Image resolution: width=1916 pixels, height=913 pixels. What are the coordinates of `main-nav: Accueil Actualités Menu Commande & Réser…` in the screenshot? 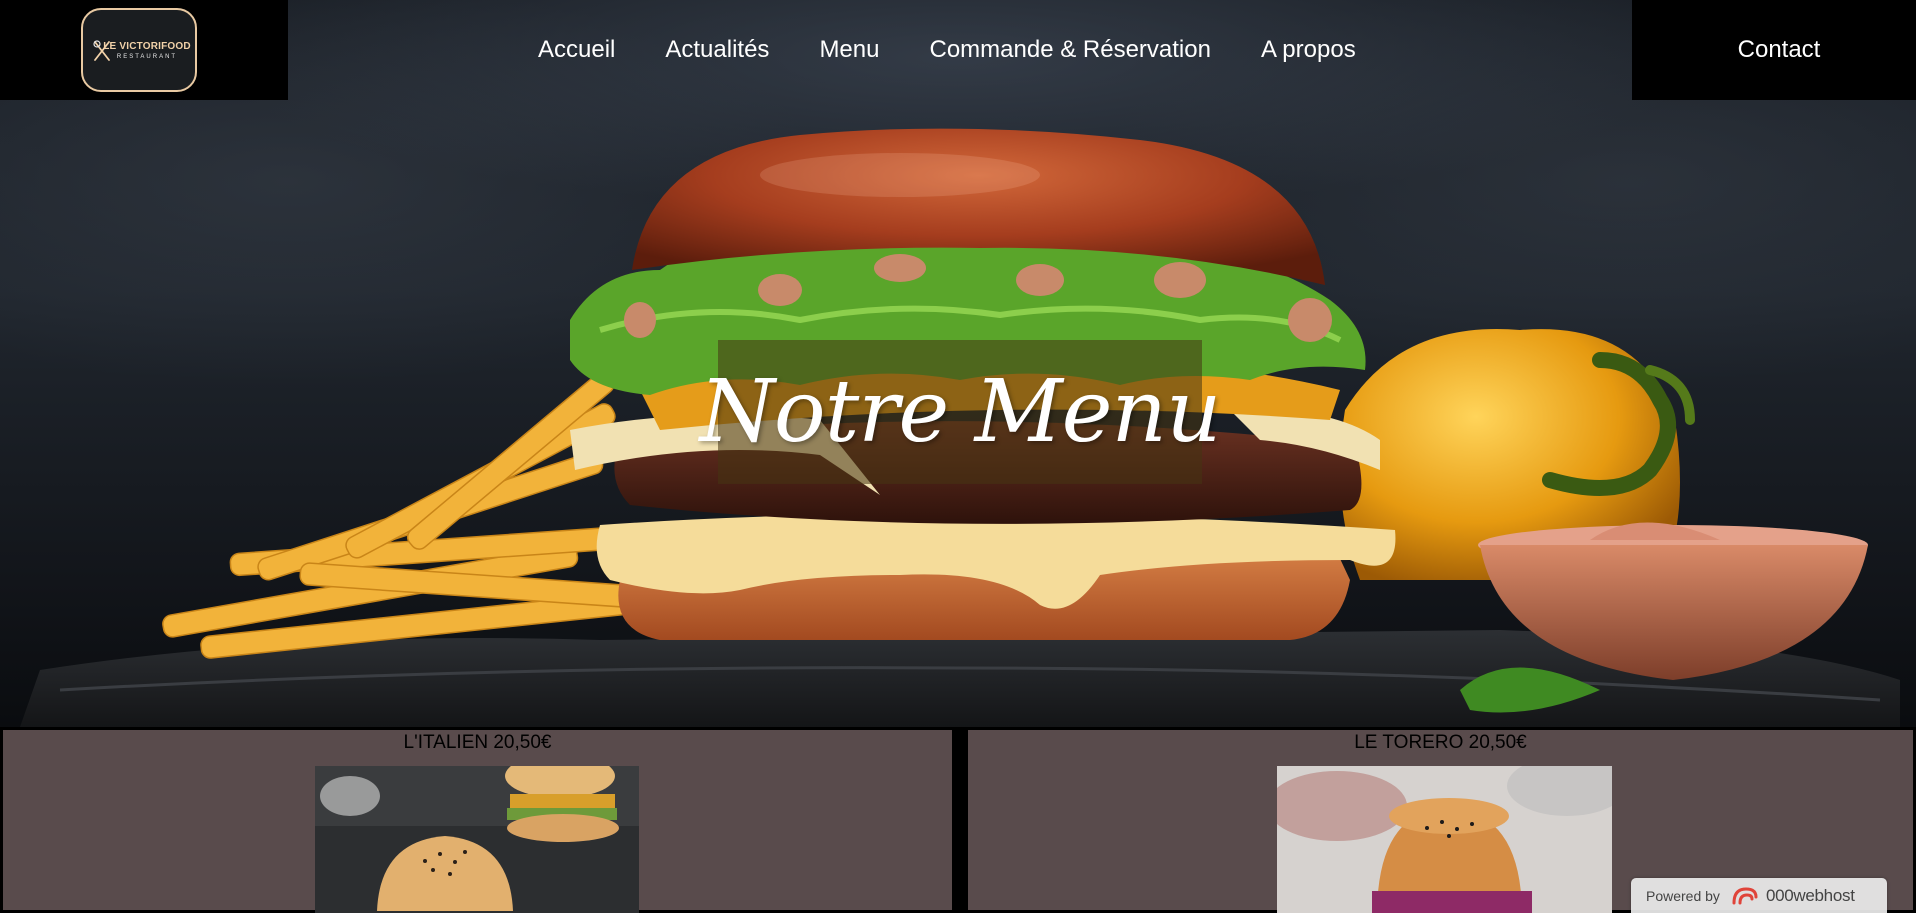 It's located at (972, 50).